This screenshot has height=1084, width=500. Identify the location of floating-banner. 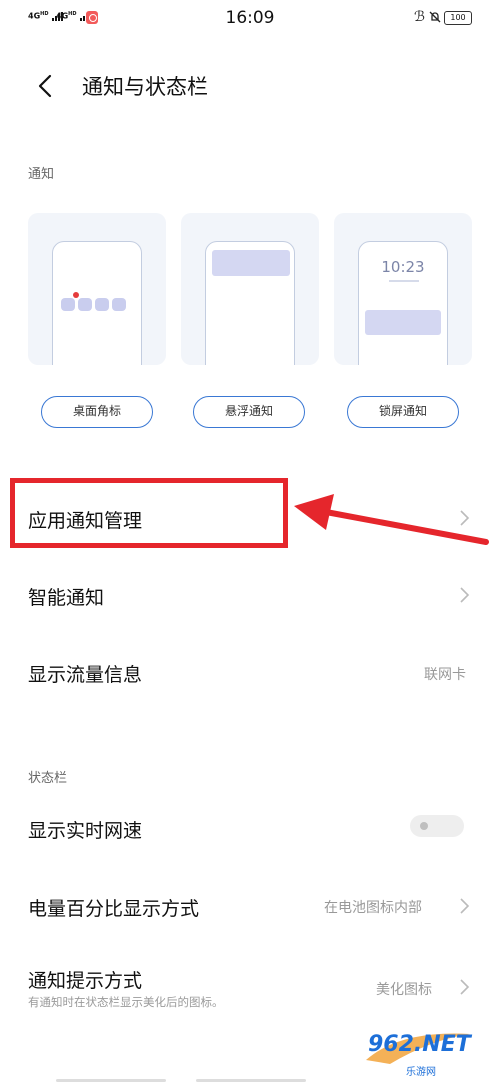
(251, 263).